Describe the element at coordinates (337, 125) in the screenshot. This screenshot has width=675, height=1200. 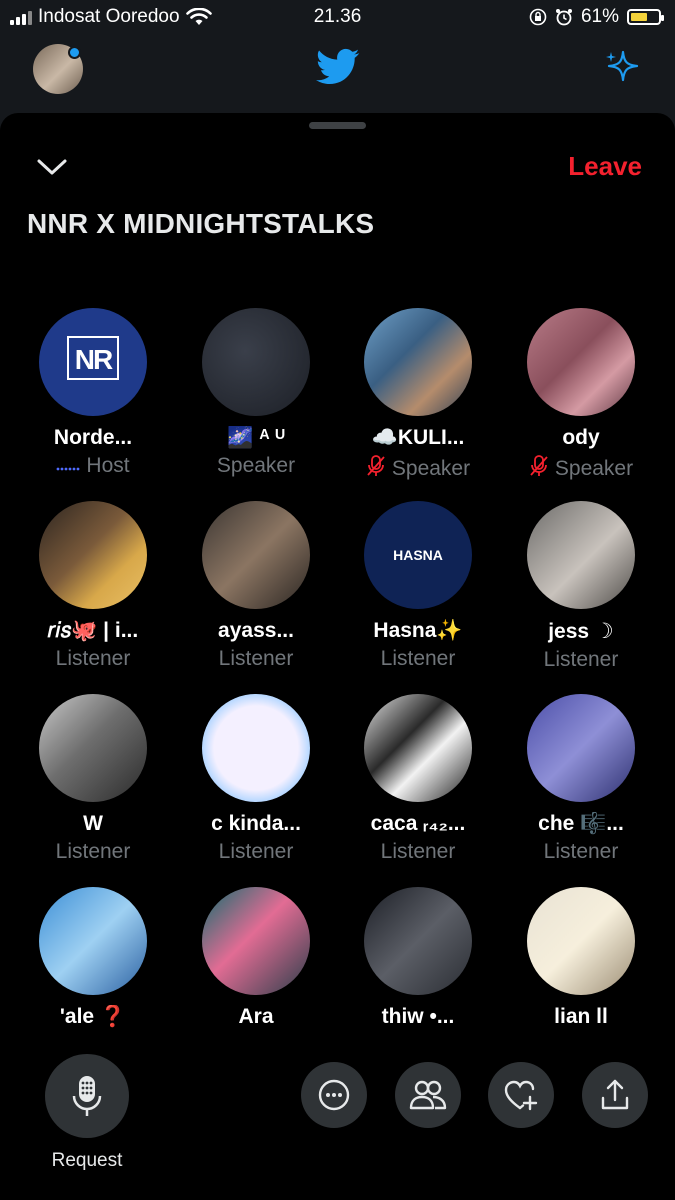
I see `drag-handle` at that location.